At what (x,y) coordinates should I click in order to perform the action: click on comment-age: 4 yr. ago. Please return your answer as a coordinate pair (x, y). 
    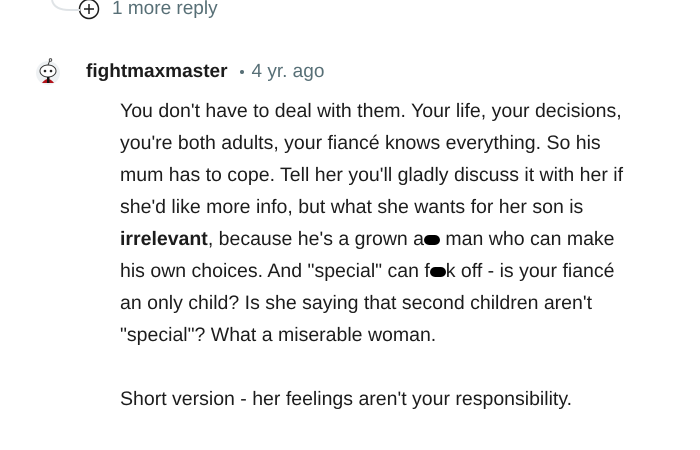
    Looking at the image, I should click on (288, 72).